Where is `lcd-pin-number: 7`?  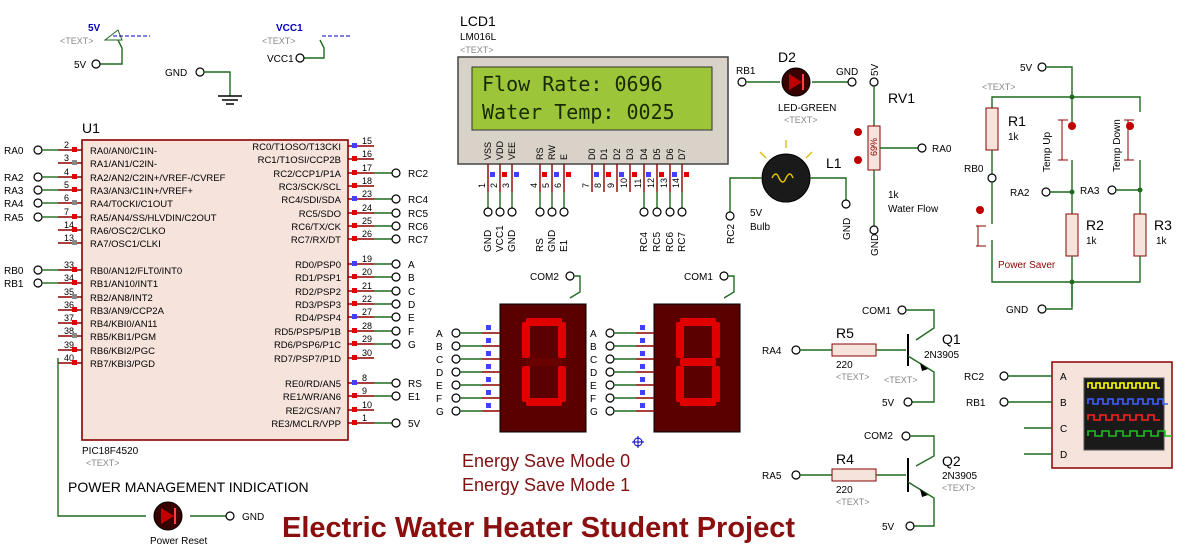
lcd-pin-number: 7 is located at coordinates (586, 185).